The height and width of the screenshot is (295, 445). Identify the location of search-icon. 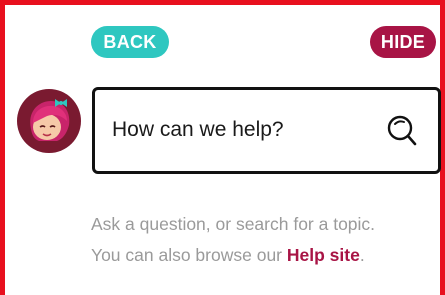
(403, 131).